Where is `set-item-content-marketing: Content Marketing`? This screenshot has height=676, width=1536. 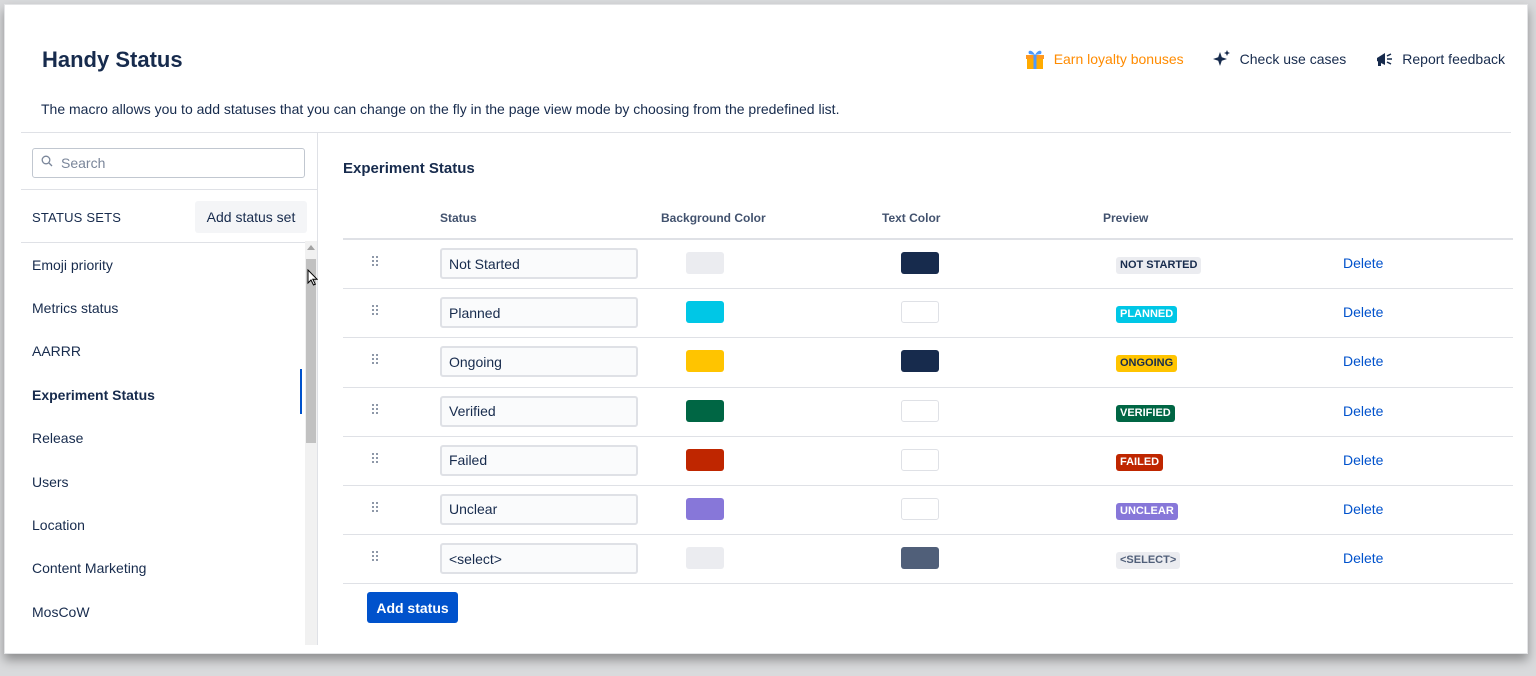
set-item-content-marketing: Content Marketing is located at coordinates (161, 568).